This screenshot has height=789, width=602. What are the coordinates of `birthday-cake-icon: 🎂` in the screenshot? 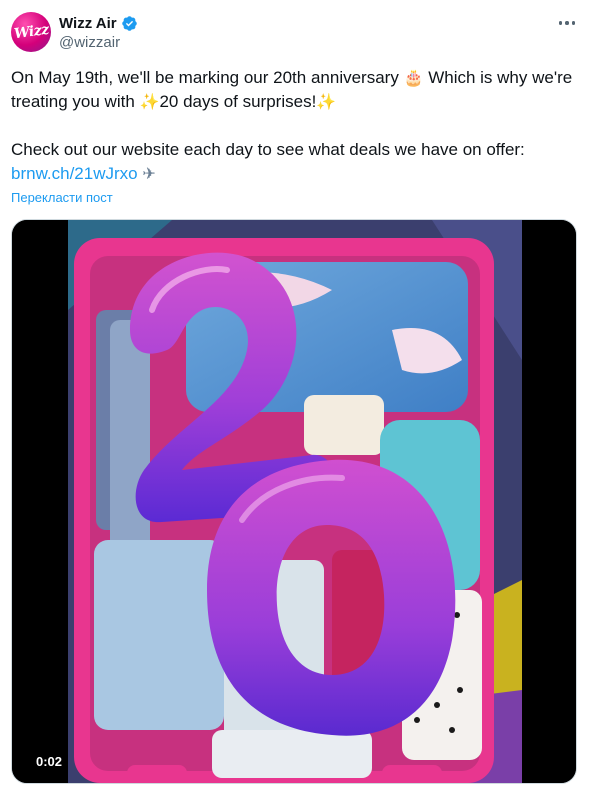 It's located at (413, 77).